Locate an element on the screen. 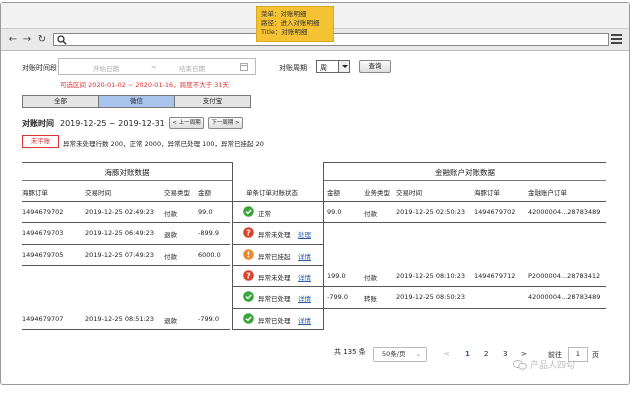 This screenshot has width=640, height=393. sticky-line-path: 路径：进入对账明细 is located at coordinates (290, 23).